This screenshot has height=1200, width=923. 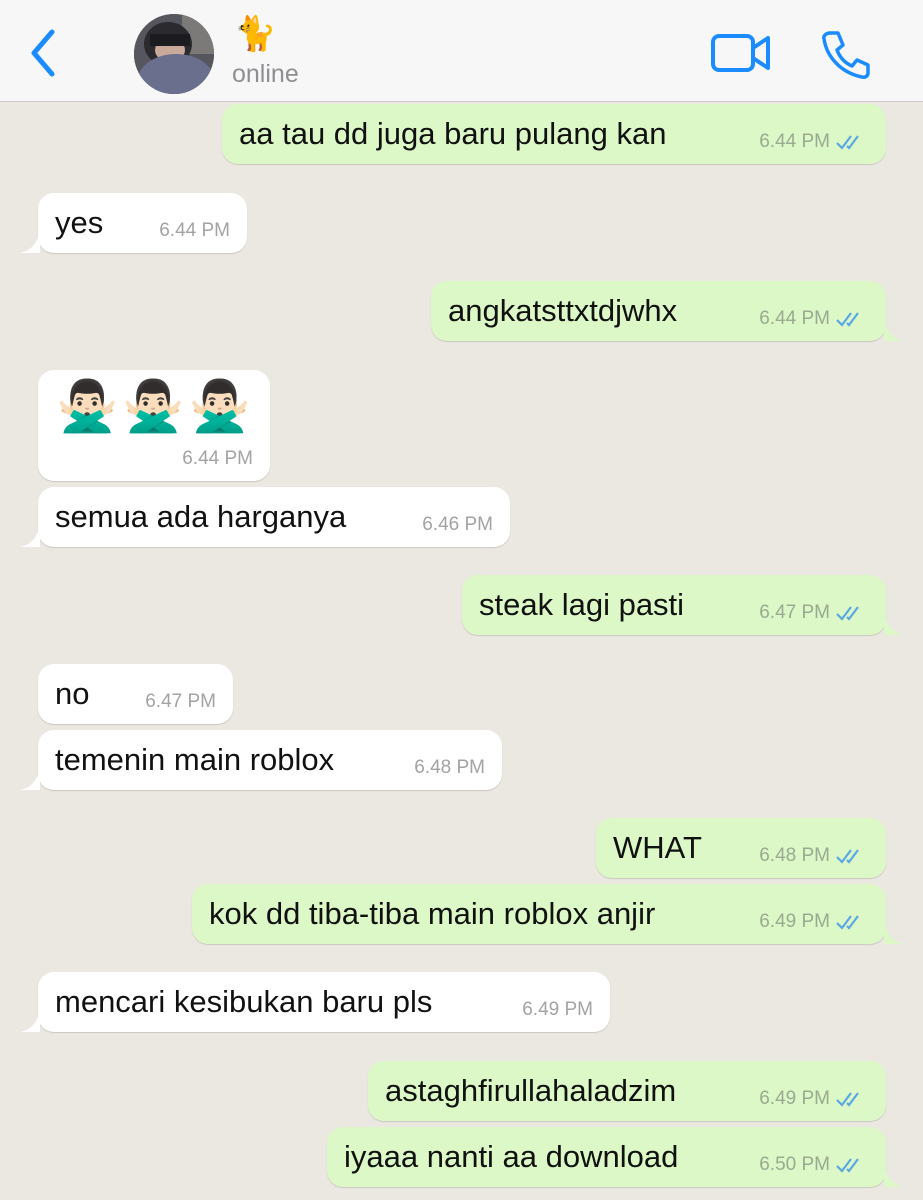 I want to click on message-time: 6.46 PM, so click(x=457, y=524).